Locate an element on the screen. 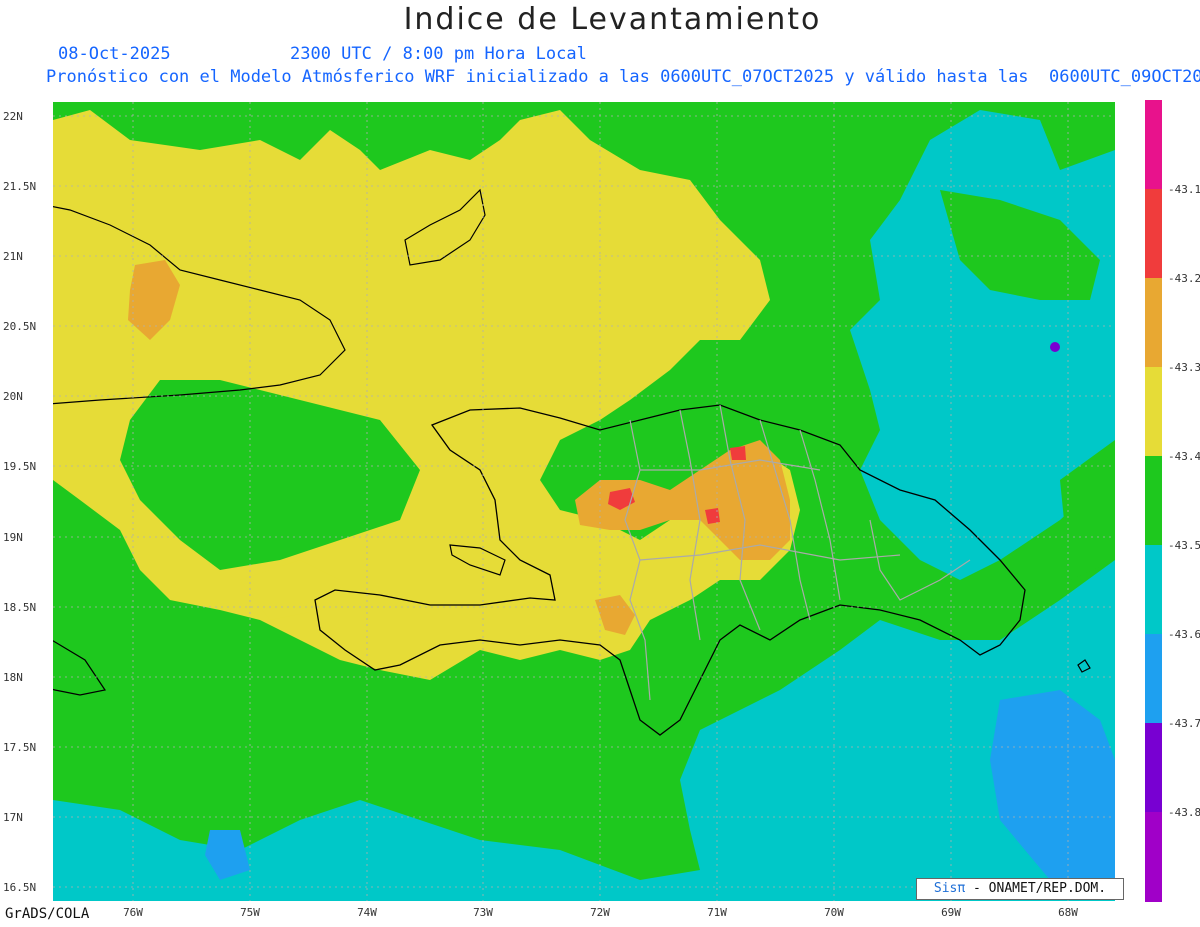 Image resolution: width=1200 pixels, height=927 pixels. colorbar-label: -43.3 is located at coordinates (1184, 367).